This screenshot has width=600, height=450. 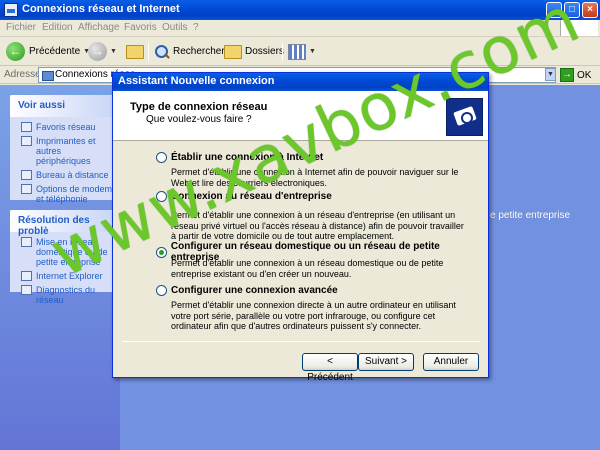 I want to click on option-label: Établir une connexion à Internet, so click(x=247, y=157).